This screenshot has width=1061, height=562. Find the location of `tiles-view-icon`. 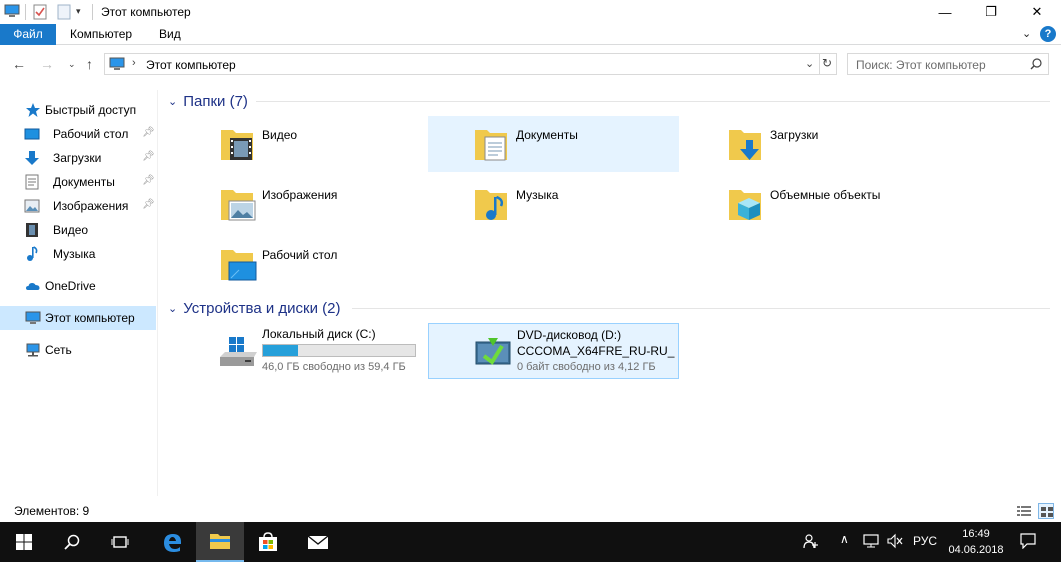

tiles-view-icon is located at coordinates (1046, 511).